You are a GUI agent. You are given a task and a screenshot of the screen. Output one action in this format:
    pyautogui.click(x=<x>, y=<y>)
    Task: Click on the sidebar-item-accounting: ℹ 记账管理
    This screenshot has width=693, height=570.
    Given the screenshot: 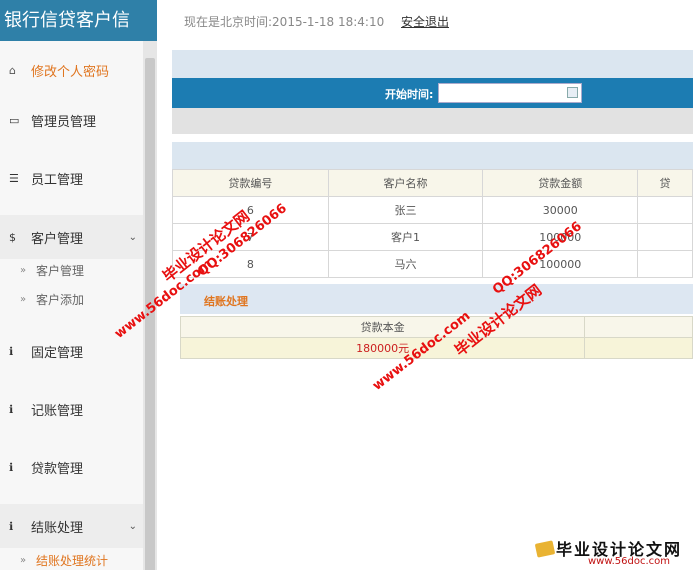 What is the action you would take?
    pyautogui.click(x=71, y=409)
    